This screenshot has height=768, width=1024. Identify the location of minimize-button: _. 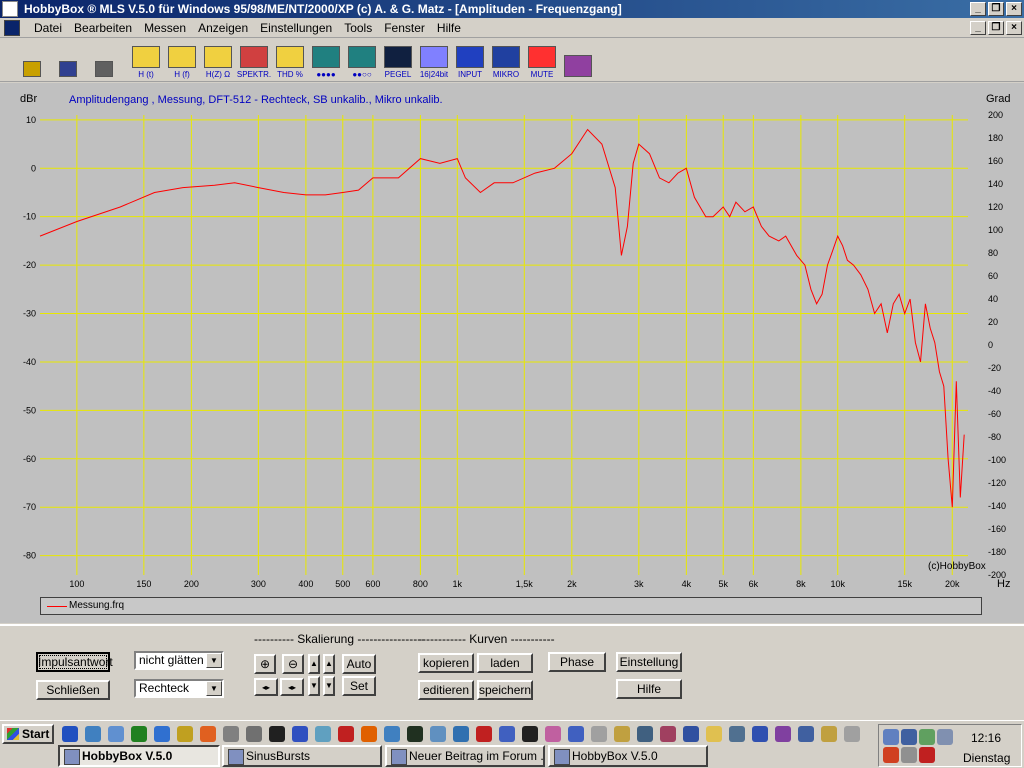
(978, 9).